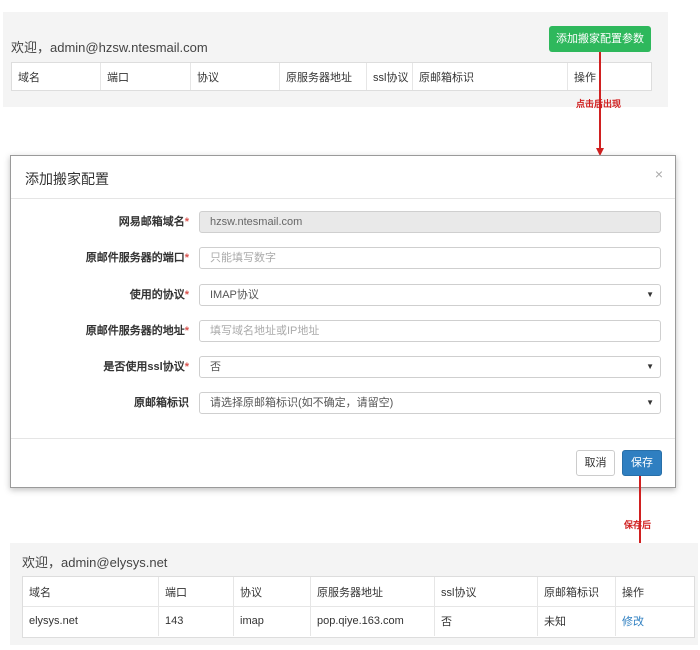 Image resolution: width=700 pixels, height=650 pixels. What do you see at coordinates (302, 403) in the screenshot?
I see `mail-mark-select-value: 请选择原邮箱标识(如不确定，请留空)` at bounding box center [302, 403].